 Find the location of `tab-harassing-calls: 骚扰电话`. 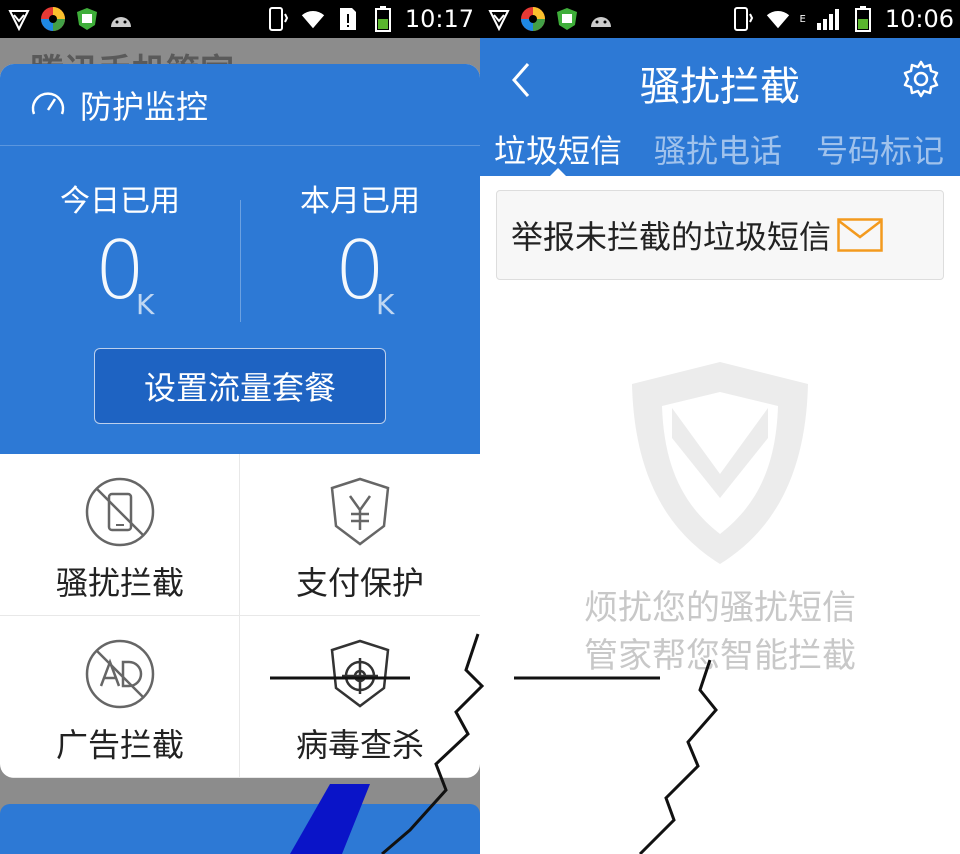

tab-harassing-calls: 骚扰电话 is located at coordinates (718, 148).